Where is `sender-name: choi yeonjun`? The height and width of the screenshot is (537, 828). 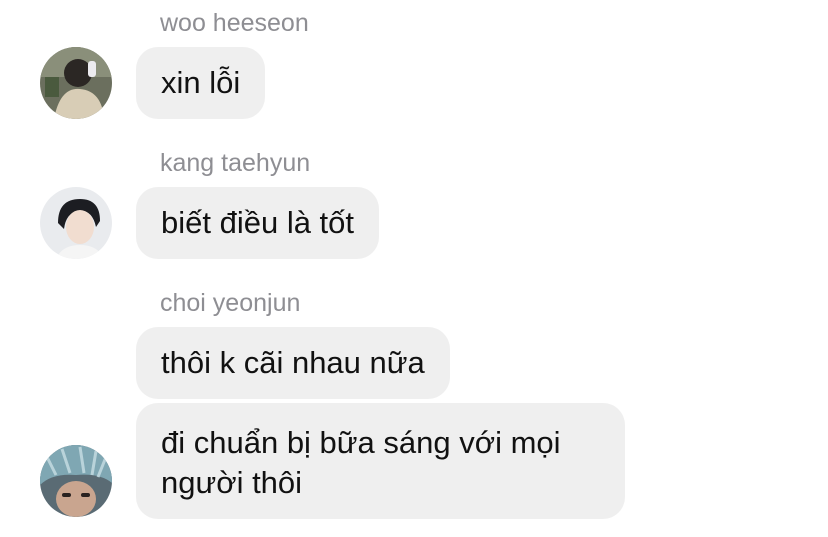
sender-name: choi yeonjun is located at coordinates (230, 303).